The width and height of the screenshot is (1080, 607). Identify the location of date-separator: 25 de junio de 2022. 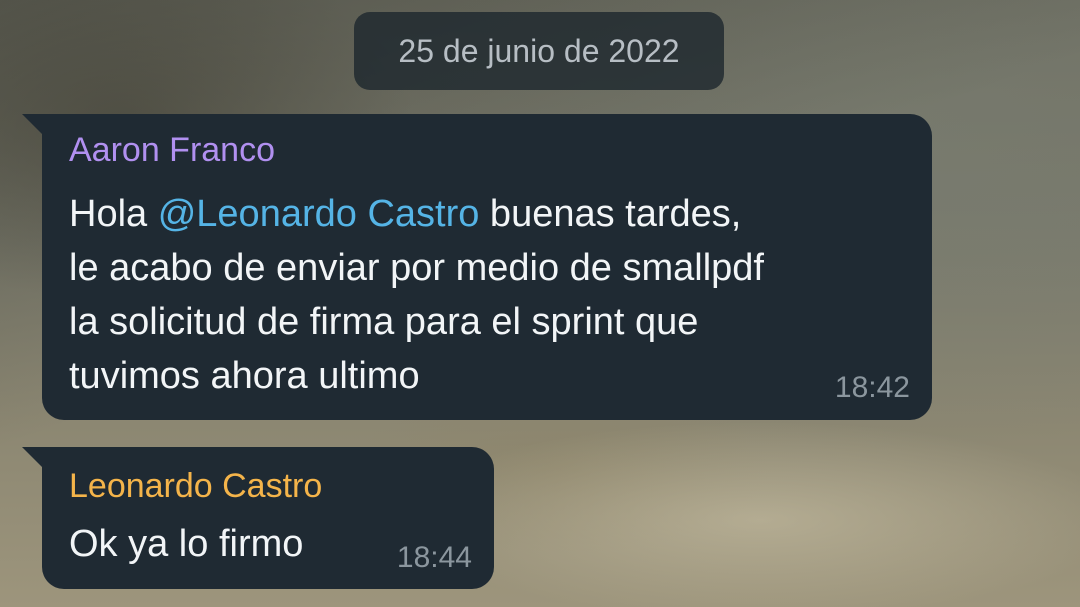
(539, 51).